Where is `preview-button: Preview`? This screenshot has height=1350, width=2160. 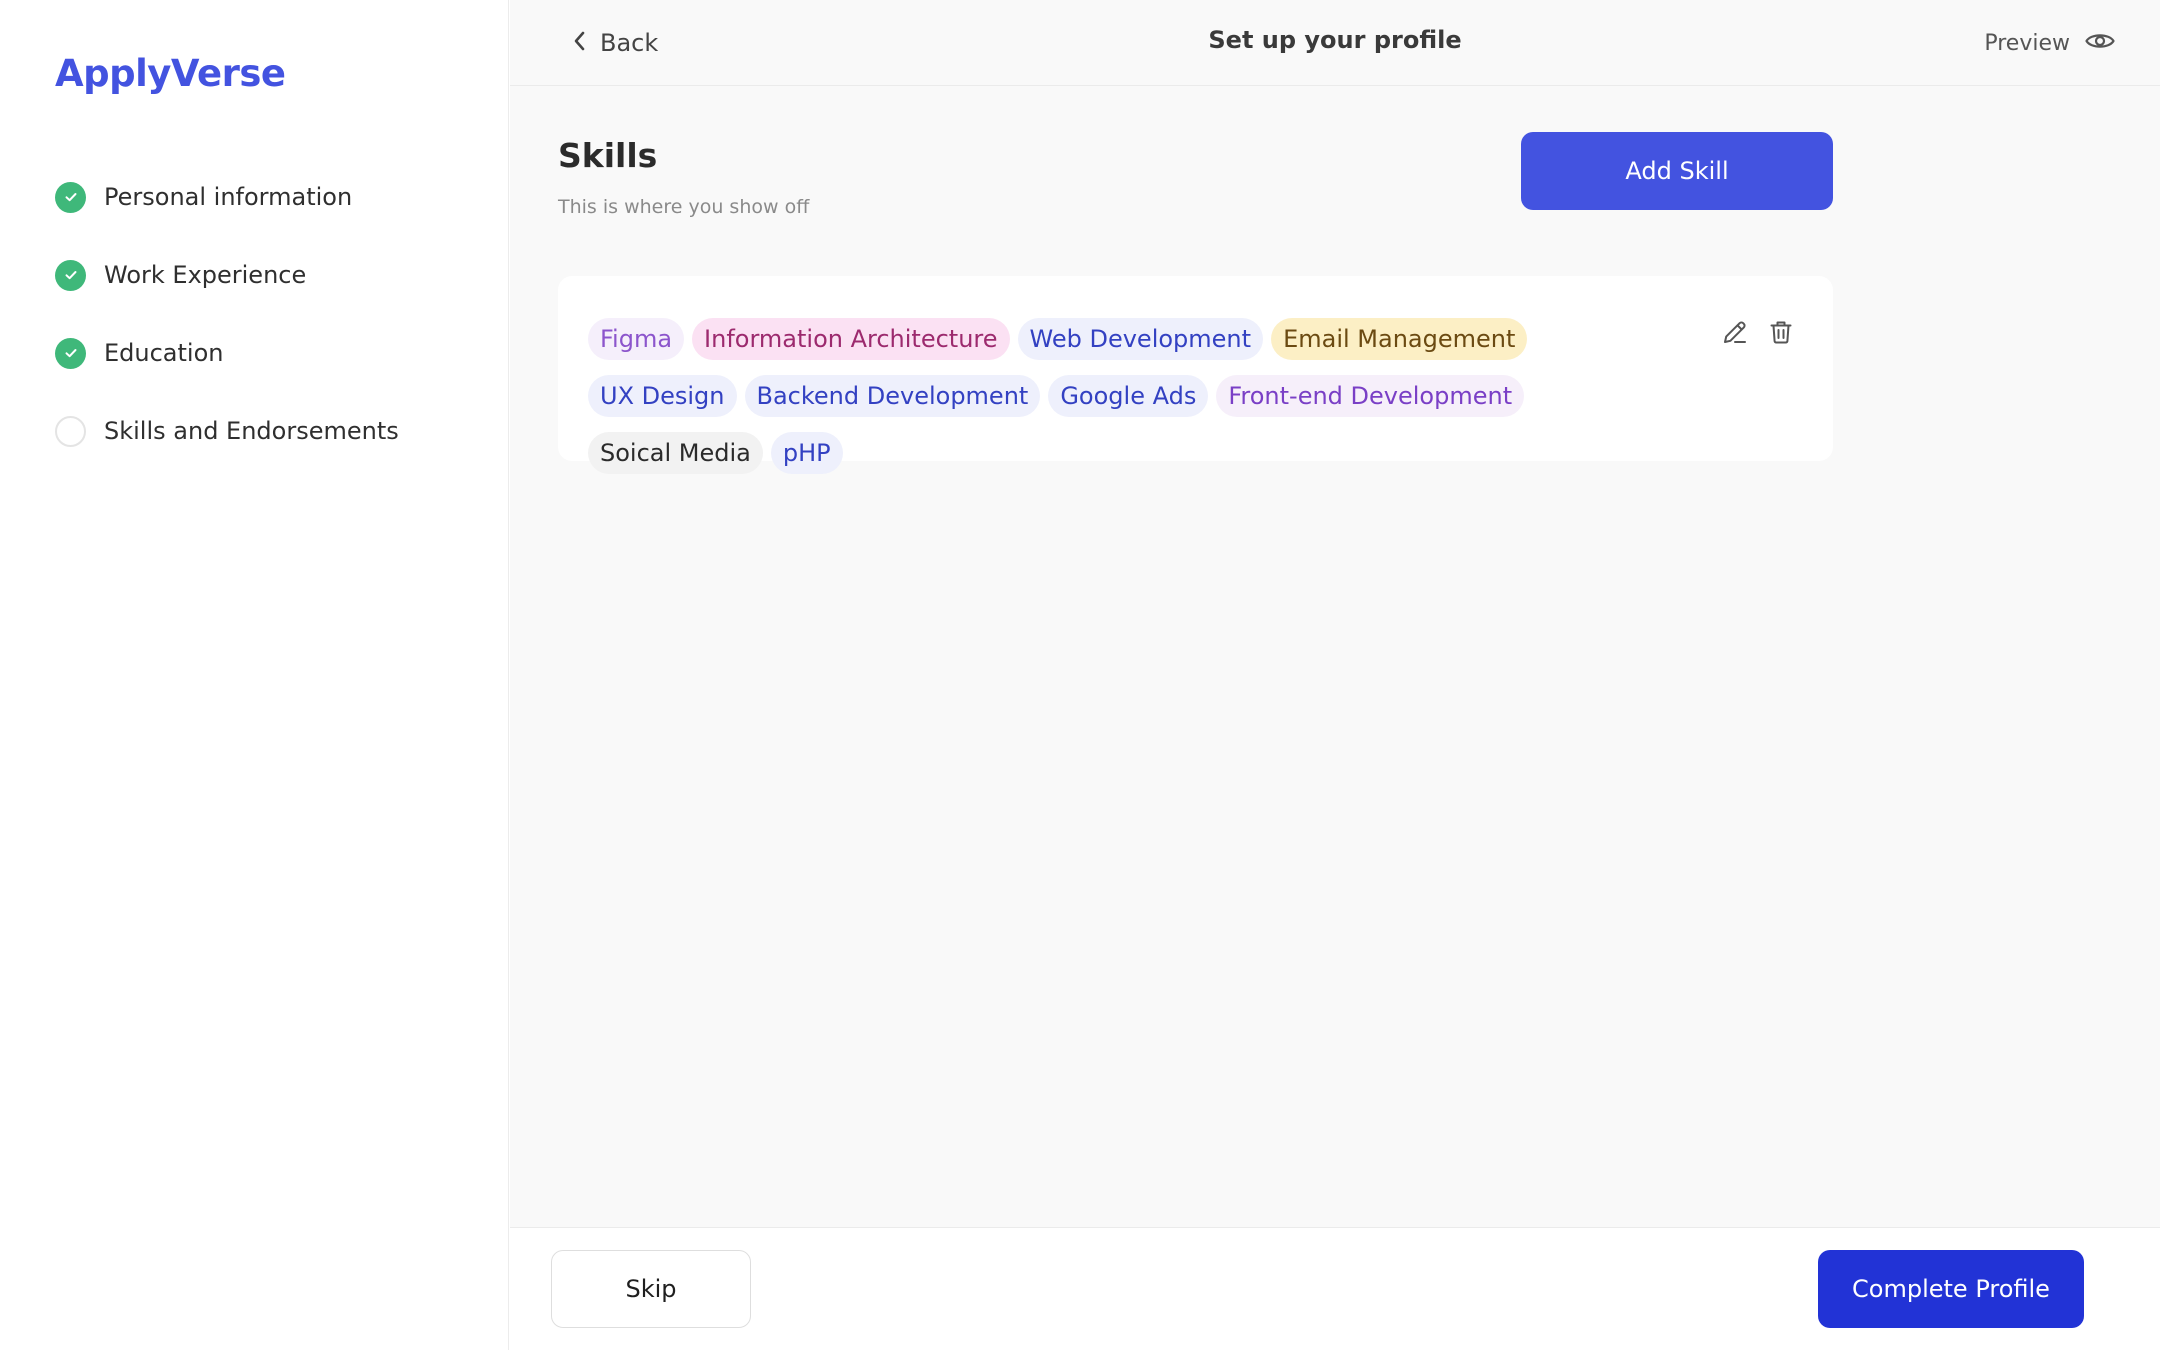 preview-button: Preview is located at coordinates (2050, 43).